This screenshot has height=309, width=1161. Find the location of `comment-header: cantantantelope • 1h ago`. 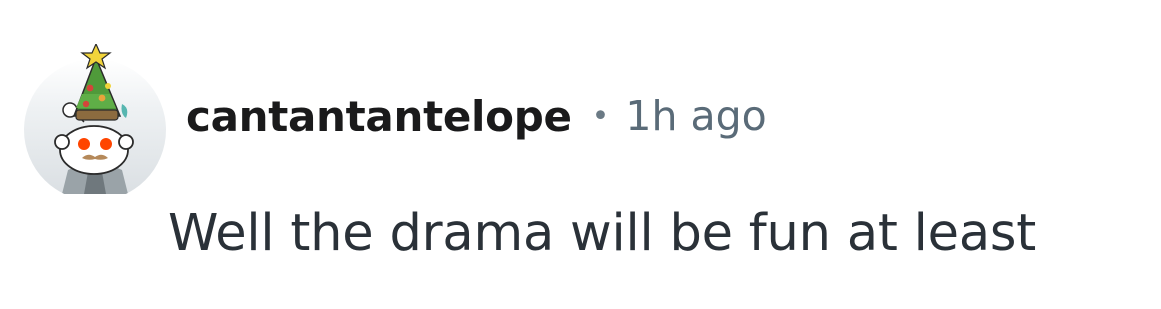

comment-header: cantantantelope • 1h ago is located at coordinates (476, 116).